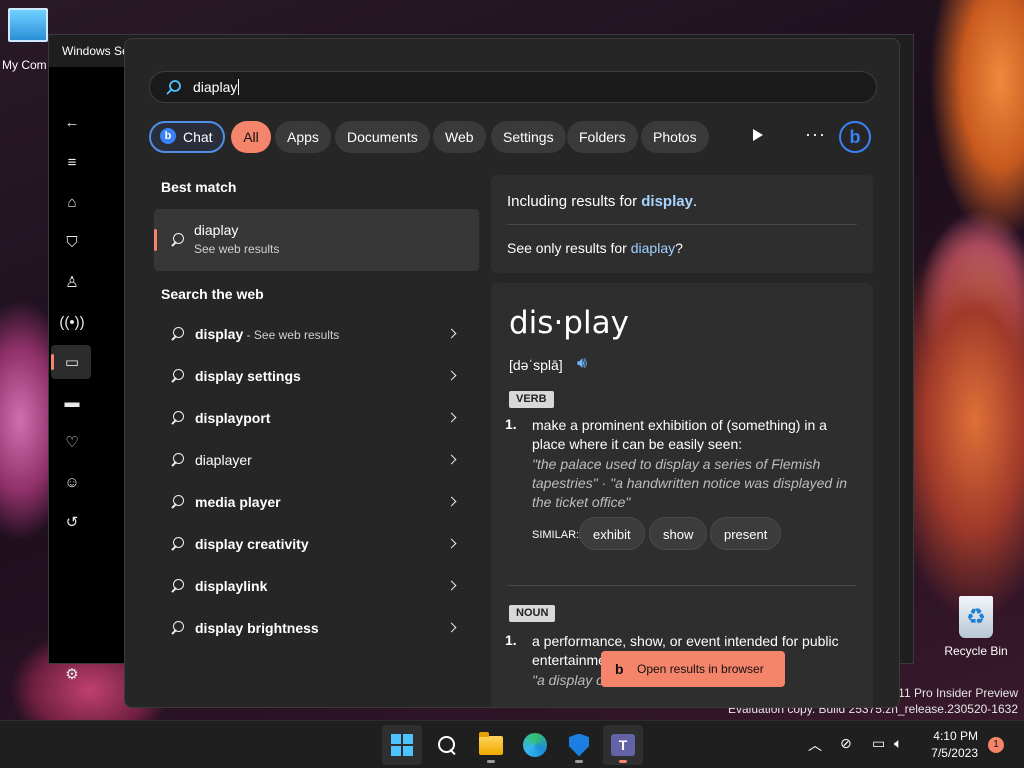 The image size is (1024, 768). What do you see at coordinates (528, 137) in the screenshot?
I see `filter-settings: Settings` at bounding box center [528, 137].